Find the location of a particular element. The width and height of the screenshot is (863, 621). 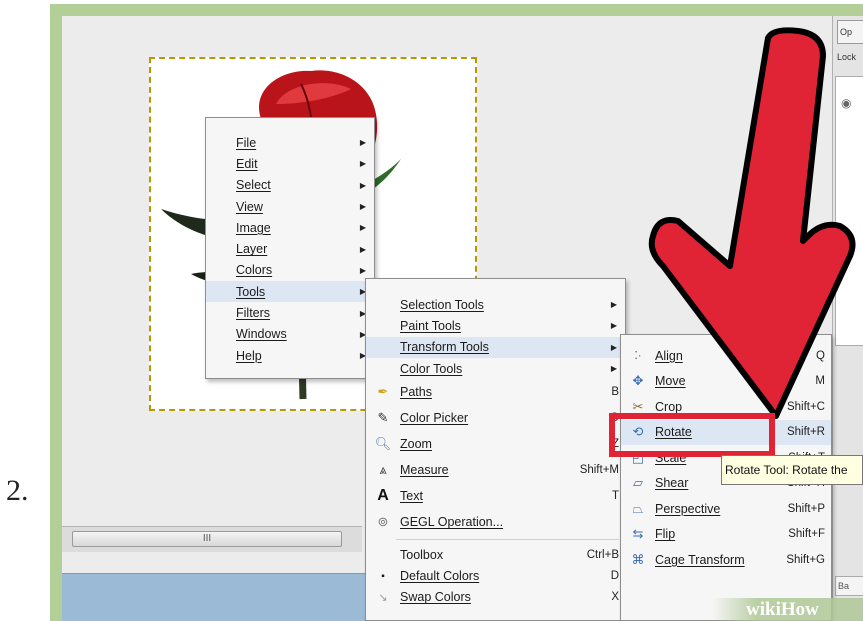

menu-shortcut: Shift+F is located at coordinates (806, 534).